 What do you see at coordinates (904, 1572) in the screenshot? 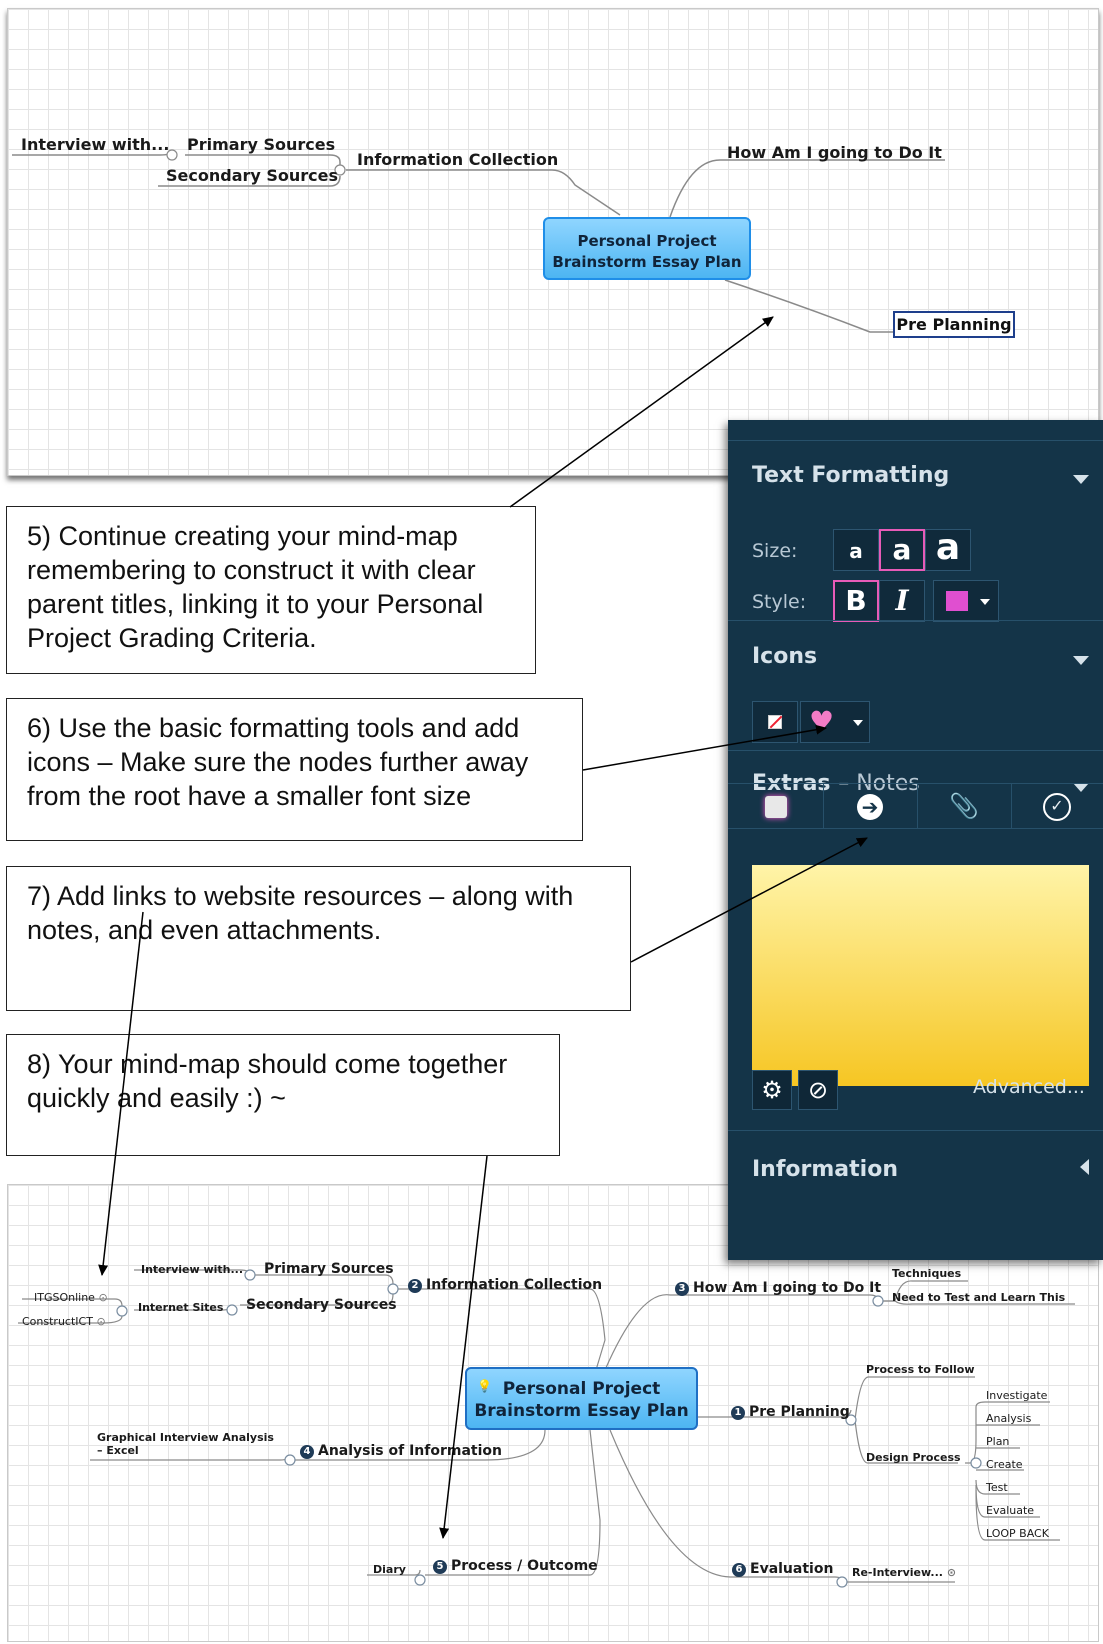
I see `node-reinterview: Re-Interview... ⊙` at bounding box center [904, 1572].